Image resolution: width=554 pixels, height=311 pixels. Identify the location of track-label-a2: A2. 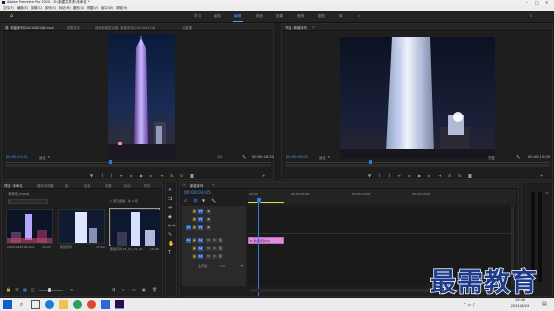
(200, 248).